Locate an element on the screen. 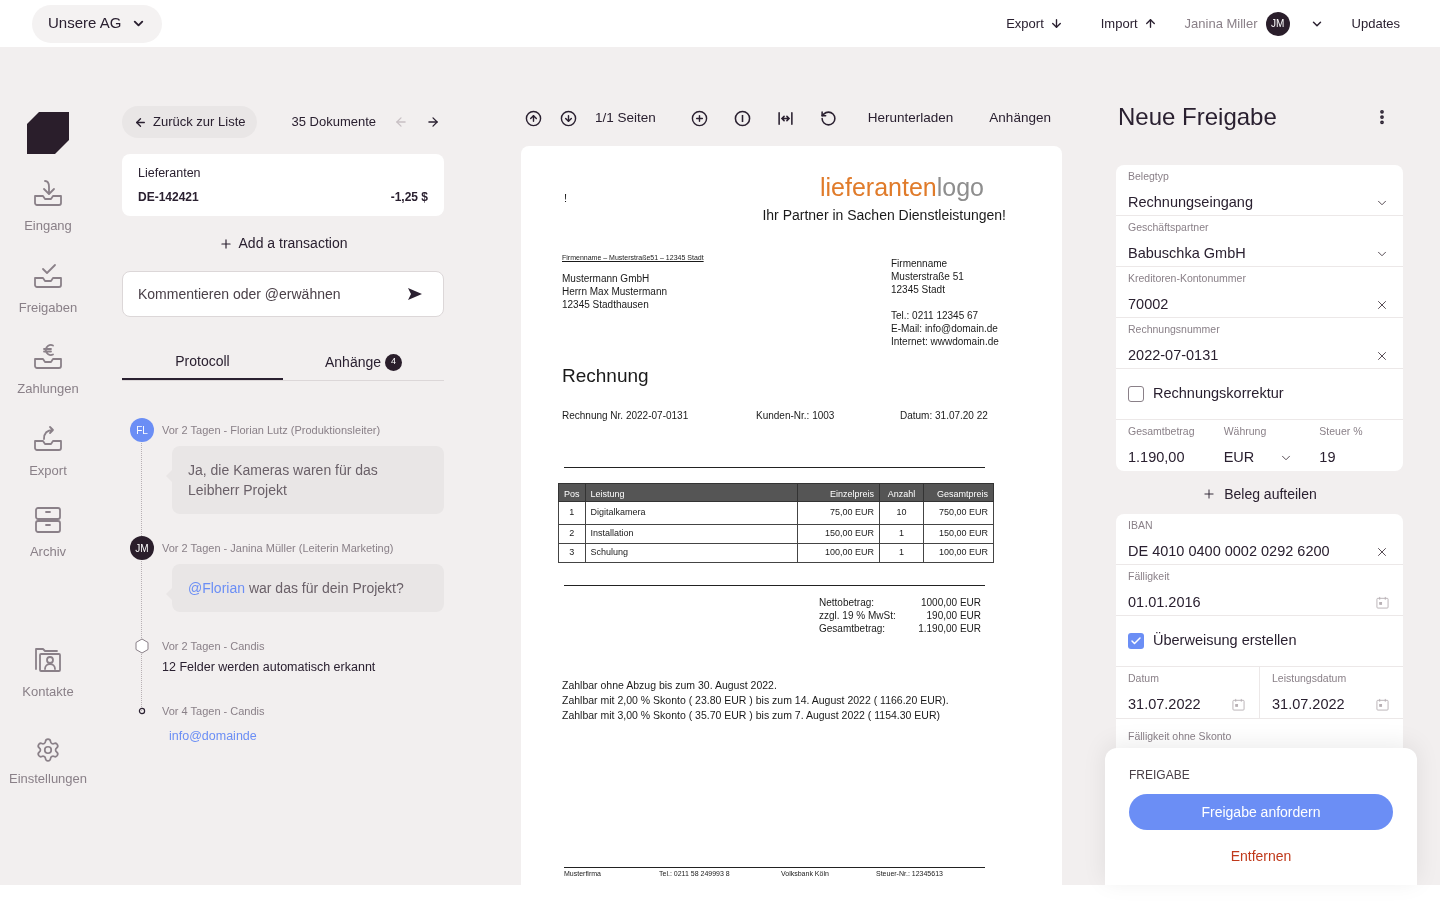 The image size is (1440, 918). table-cell: 750,00 EUR is located at coordinates (958, 513).